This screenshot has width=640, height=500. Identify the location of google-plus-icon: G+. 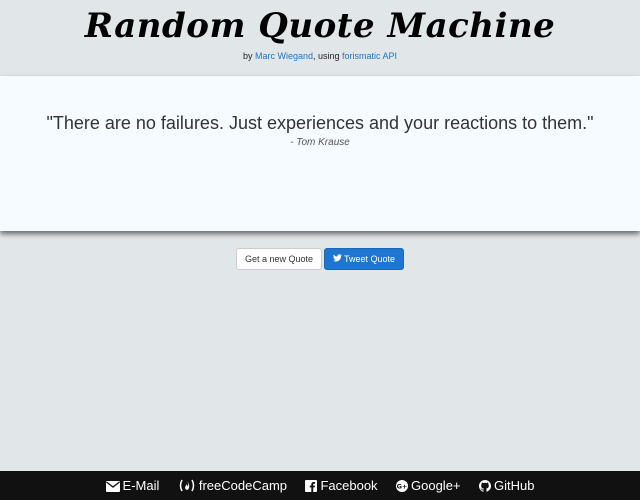
(402, 487).